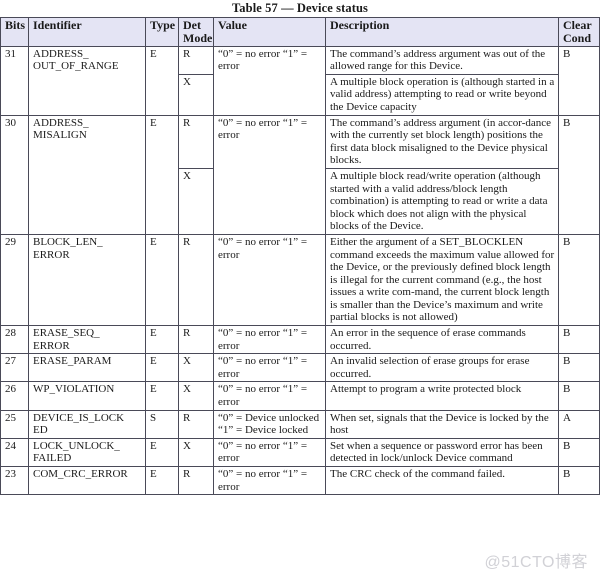 Image resolution: width=600 pixels, height=579 pixels. Describe the element at coordinates (87, 80) in the screenshot. I see `cell-identifier: ADDRESS_ OUT_OF_RANGE` at that location.